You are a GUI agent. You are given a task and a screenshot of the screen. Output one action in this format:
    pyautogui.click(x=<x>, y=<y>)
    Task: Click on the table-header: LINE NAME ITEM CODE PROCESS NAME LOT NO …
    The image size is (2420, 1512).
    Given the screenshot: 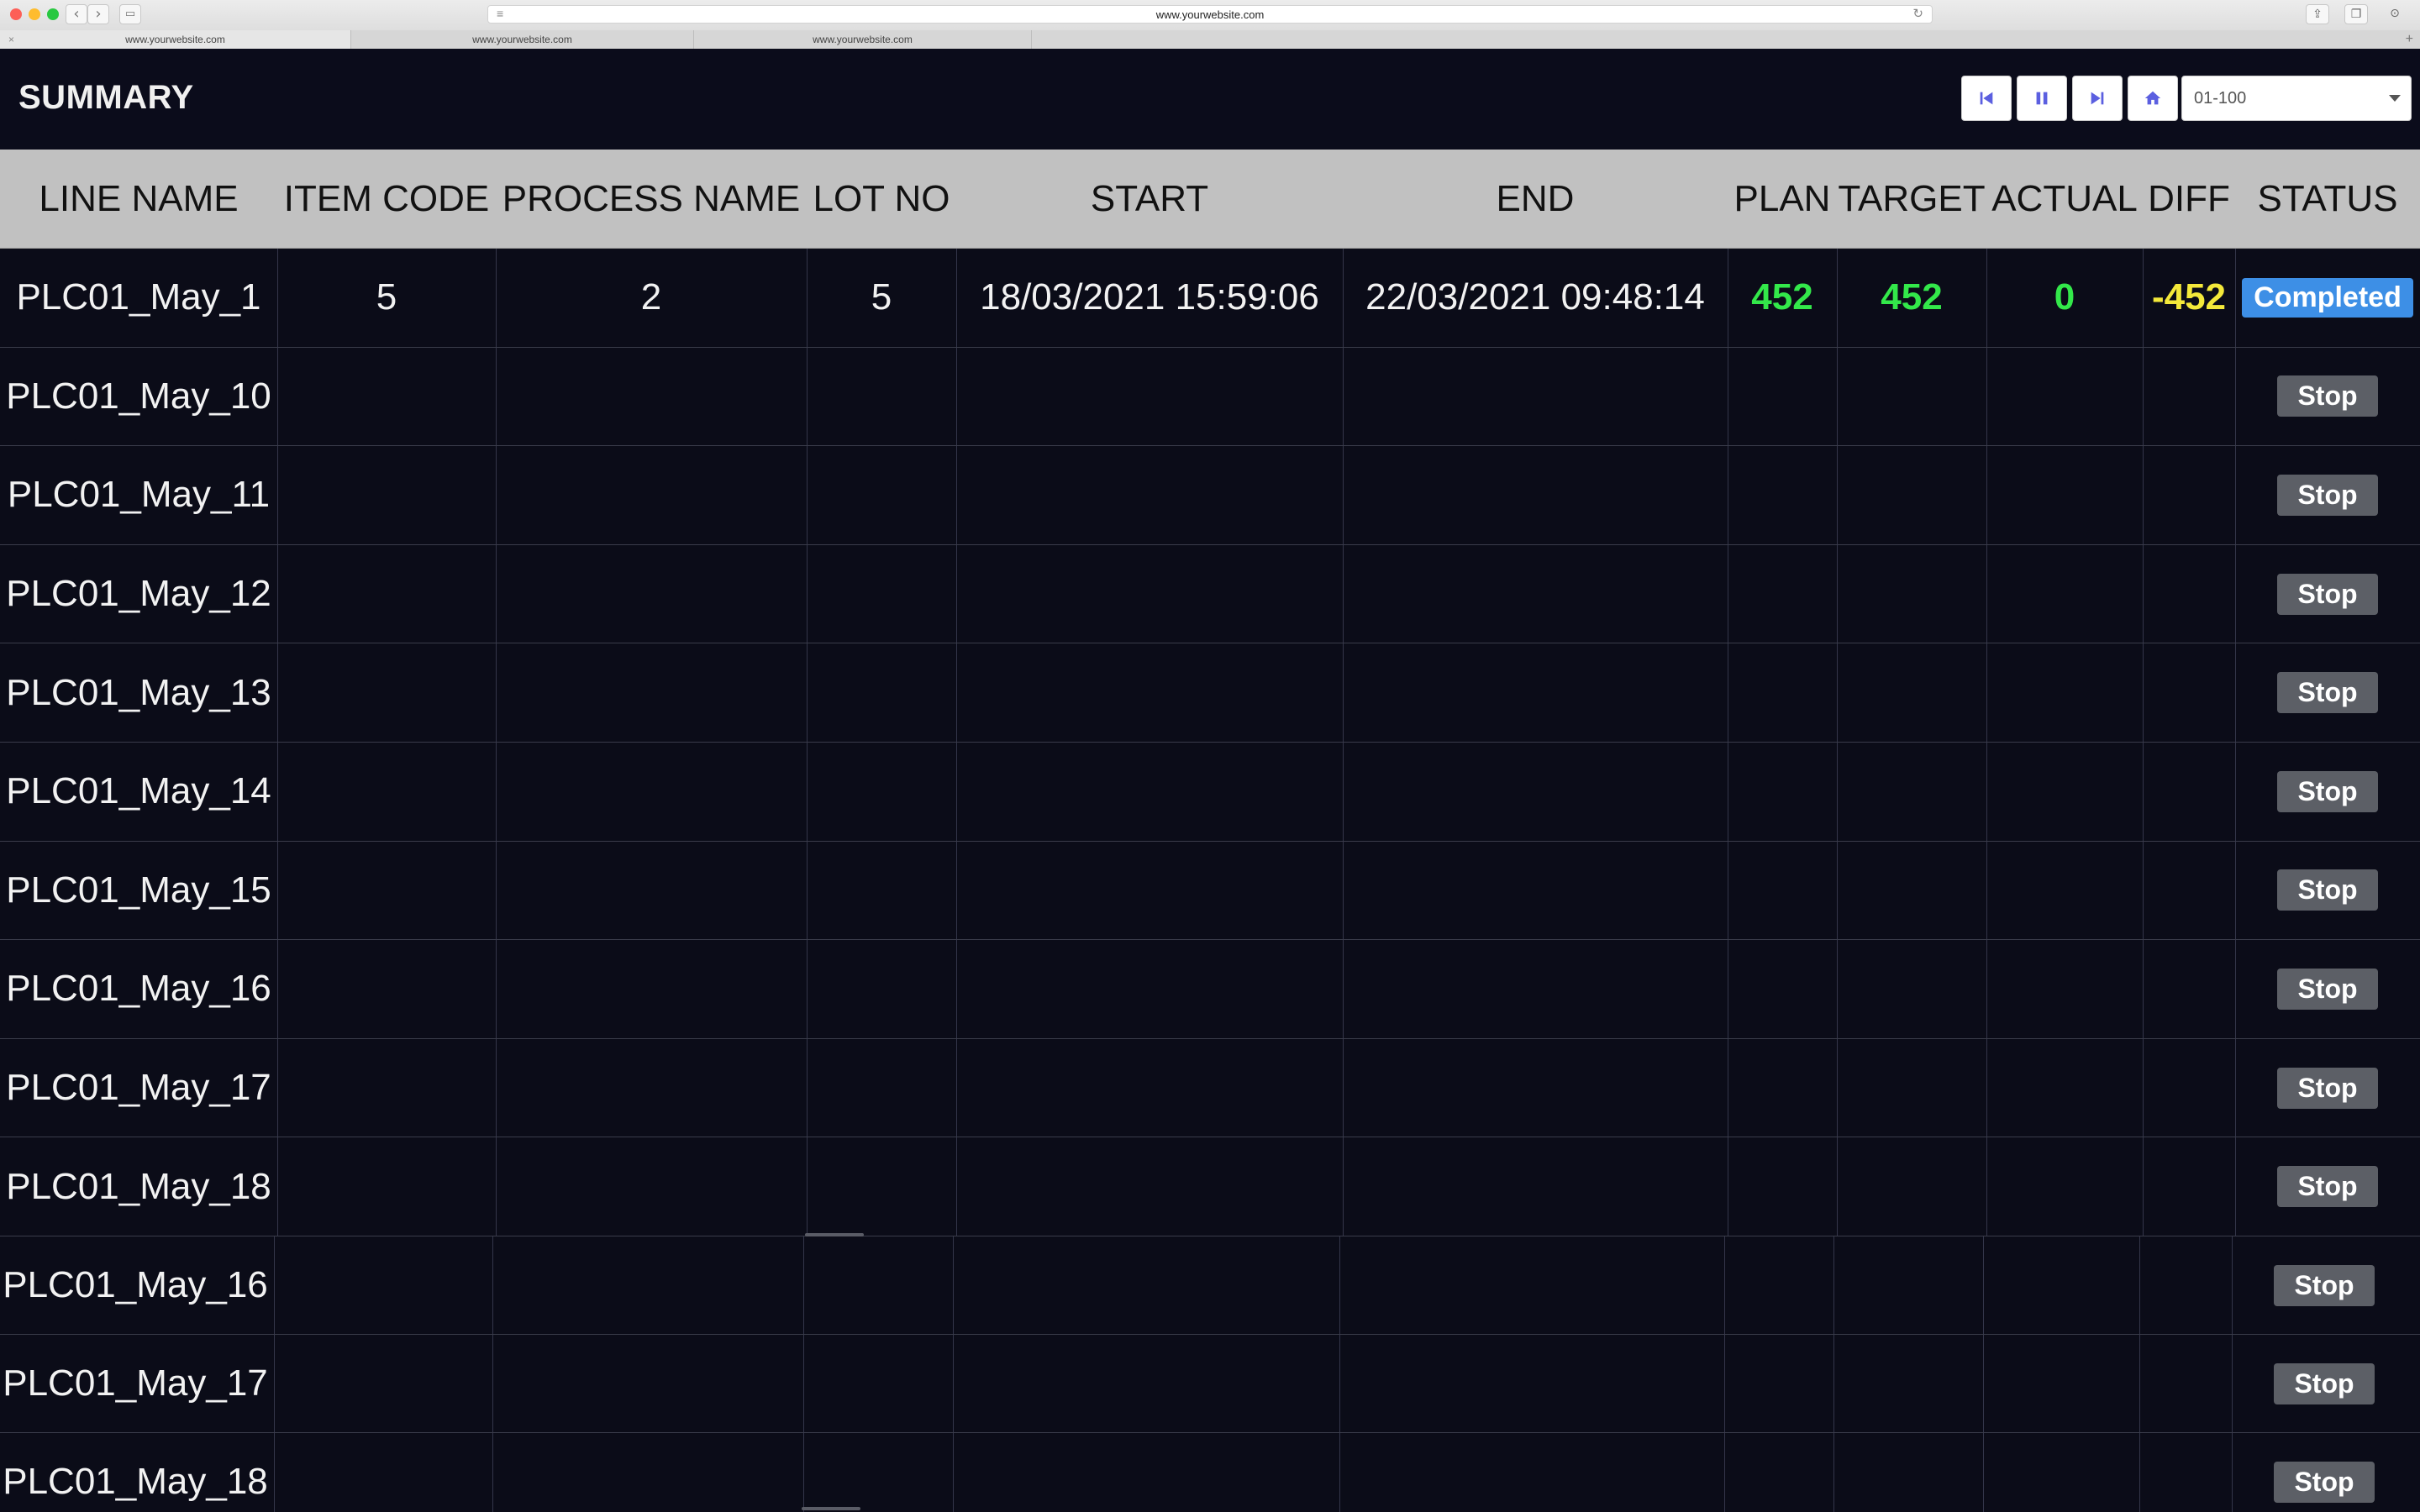 What is the action you would take?
    pyautogui.click(x=1210, y=199)
    